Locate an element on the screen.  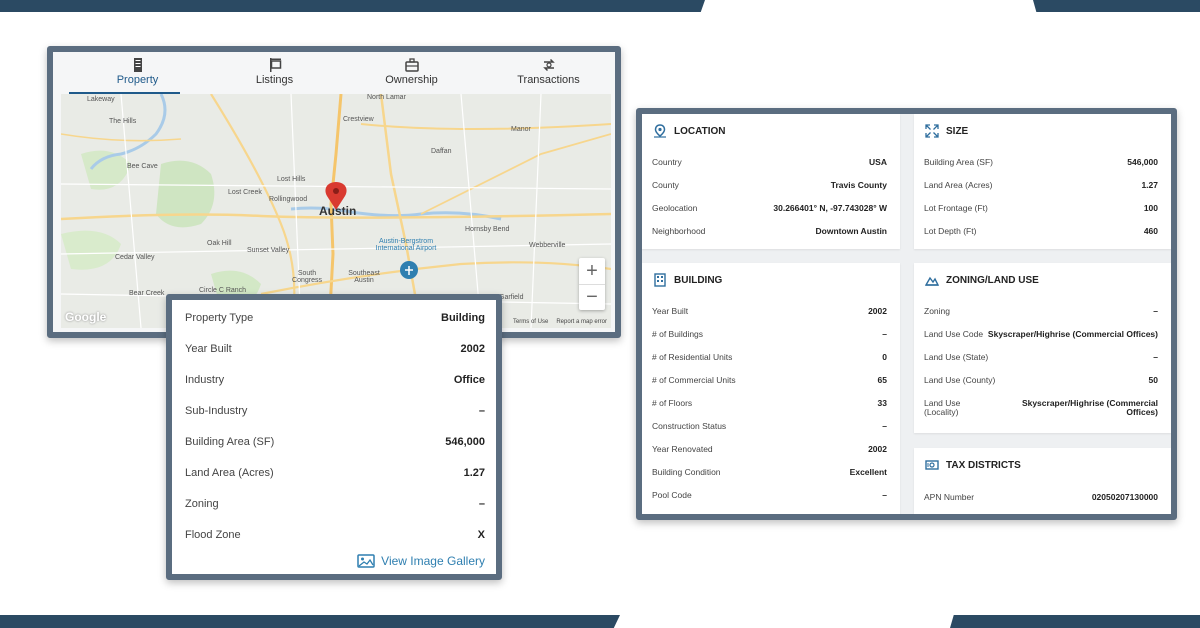
tab-label: Transactions is located at coordinates (548, 80).